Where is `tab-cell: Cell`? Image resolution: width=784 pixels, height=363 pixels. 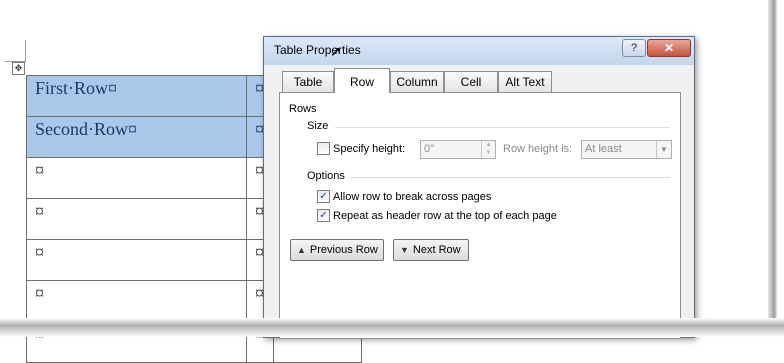
tab-cell: Cell is located at coordinates (471, 81).